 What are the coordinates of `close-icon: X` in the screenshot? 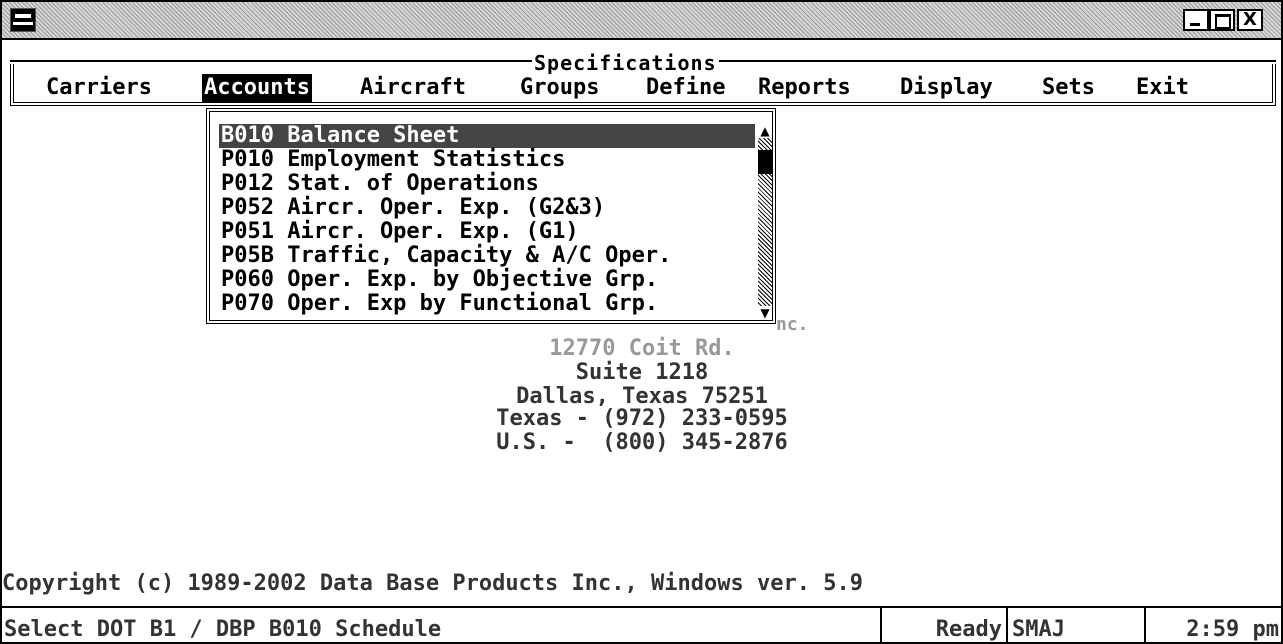 It's located at (1250, 19).